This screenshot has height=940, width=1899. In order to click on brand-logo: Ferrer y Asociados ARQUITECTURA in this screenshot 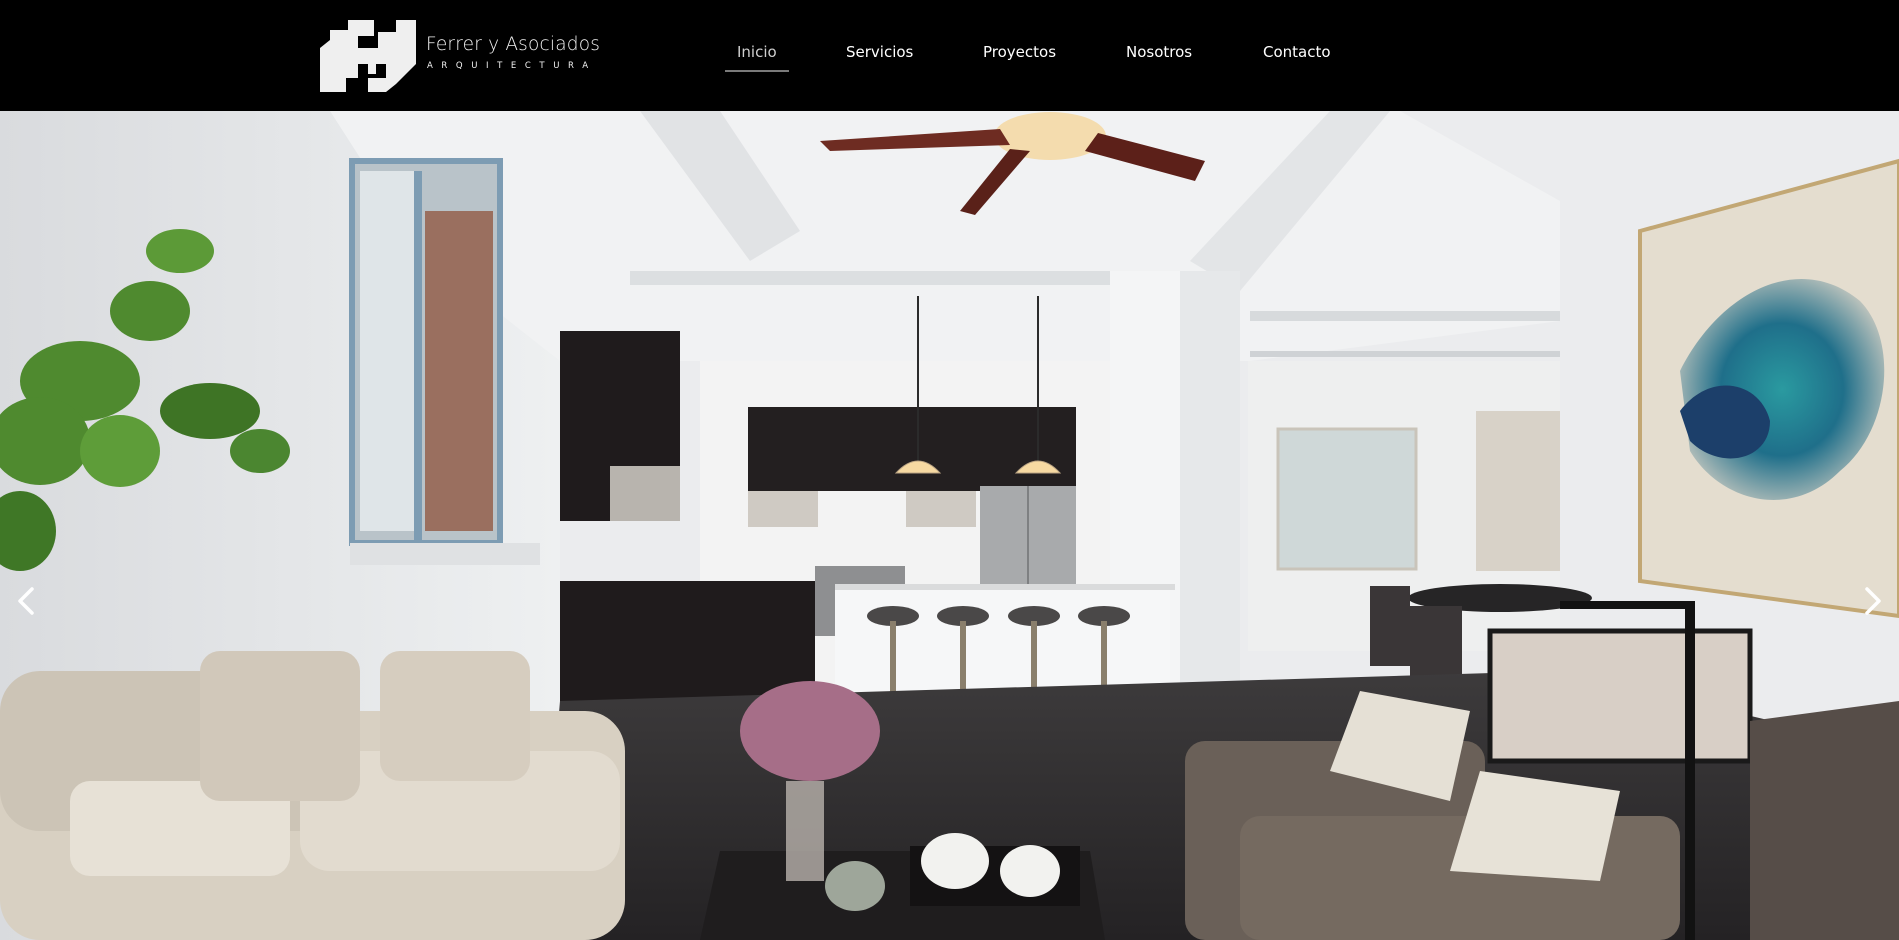, I will do `click(465, 56)`.